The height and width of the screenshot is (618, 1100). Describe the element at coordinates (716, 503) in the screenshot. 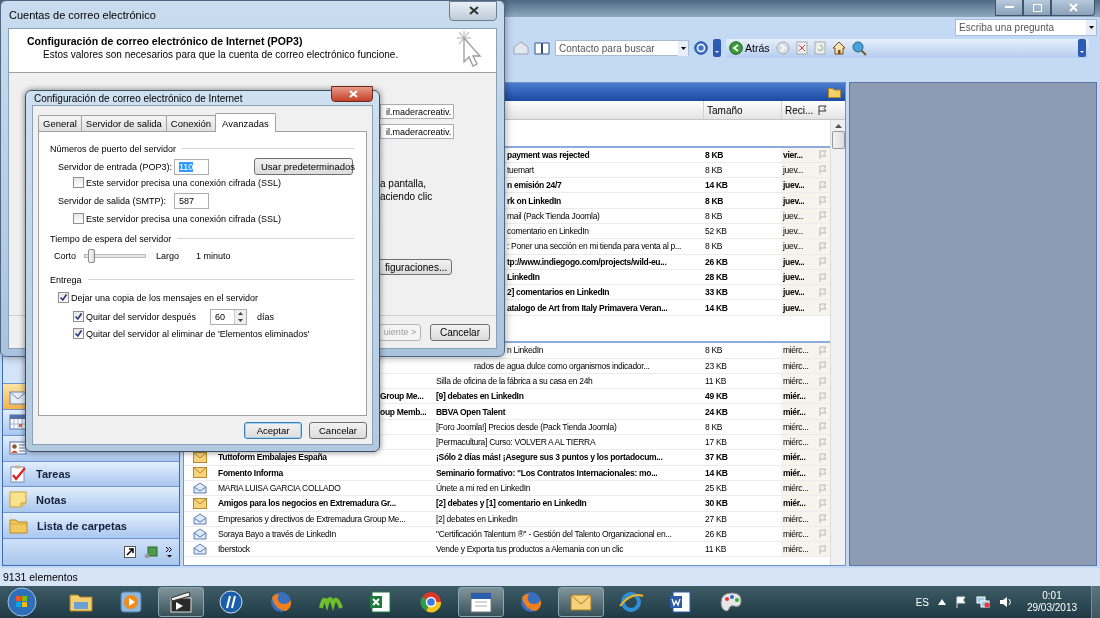

I see `size-cell-text: 30 KB` at that location.